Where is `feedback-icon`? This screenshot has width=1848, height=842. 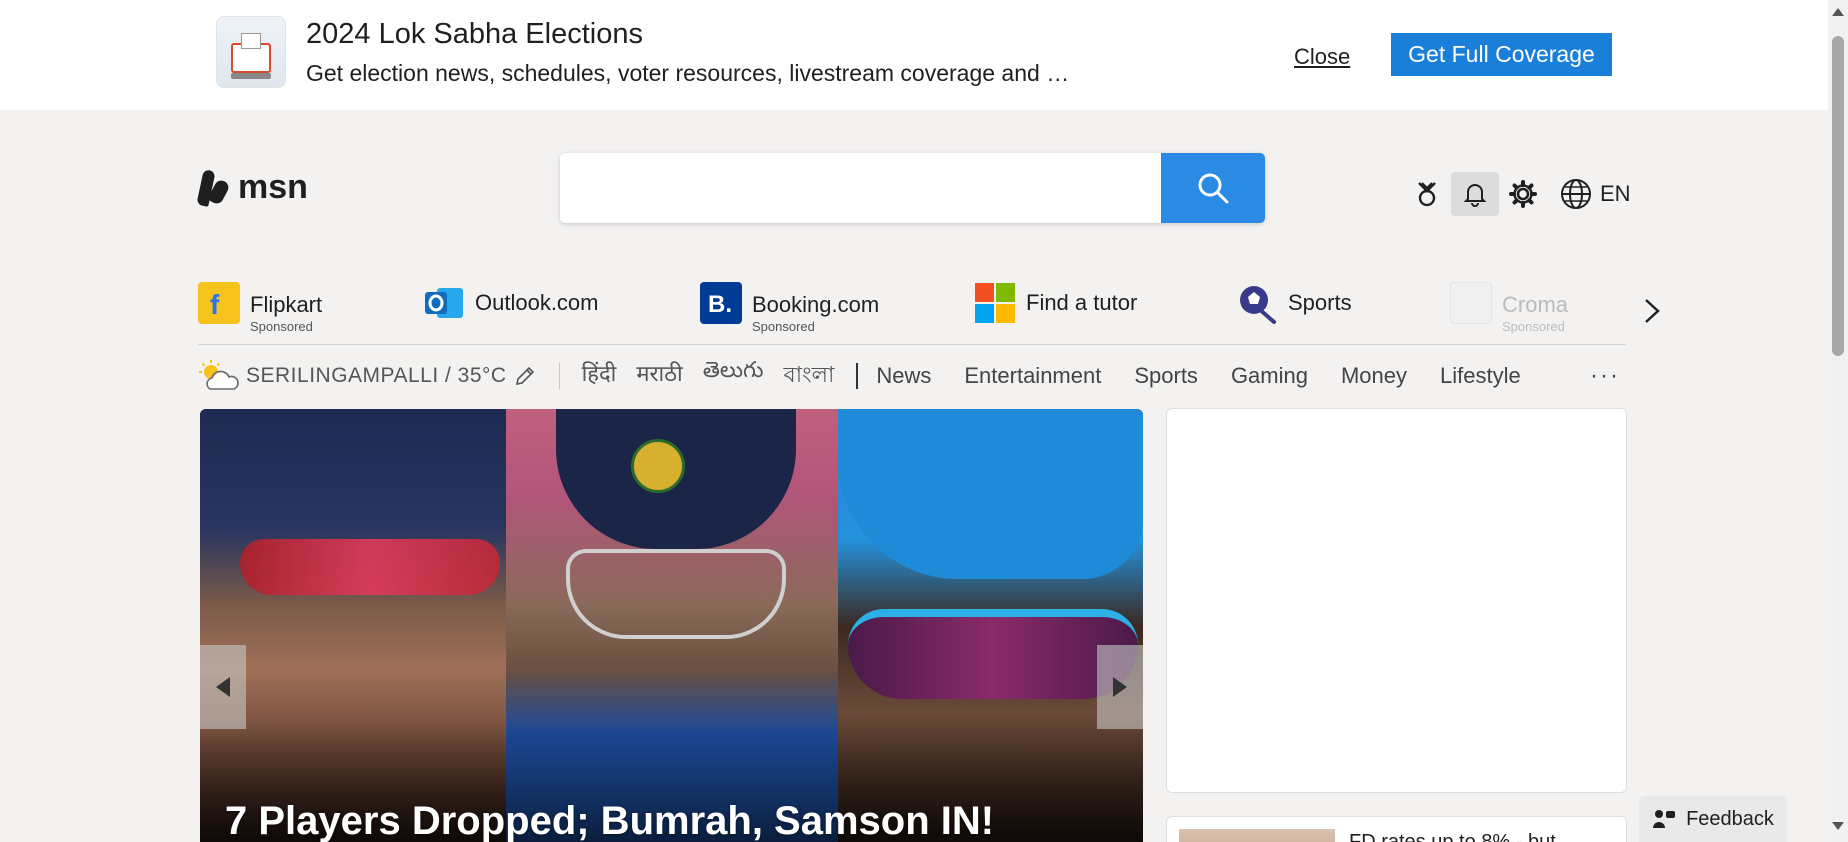
feedback-icon is located at coordinates (1664, 819).